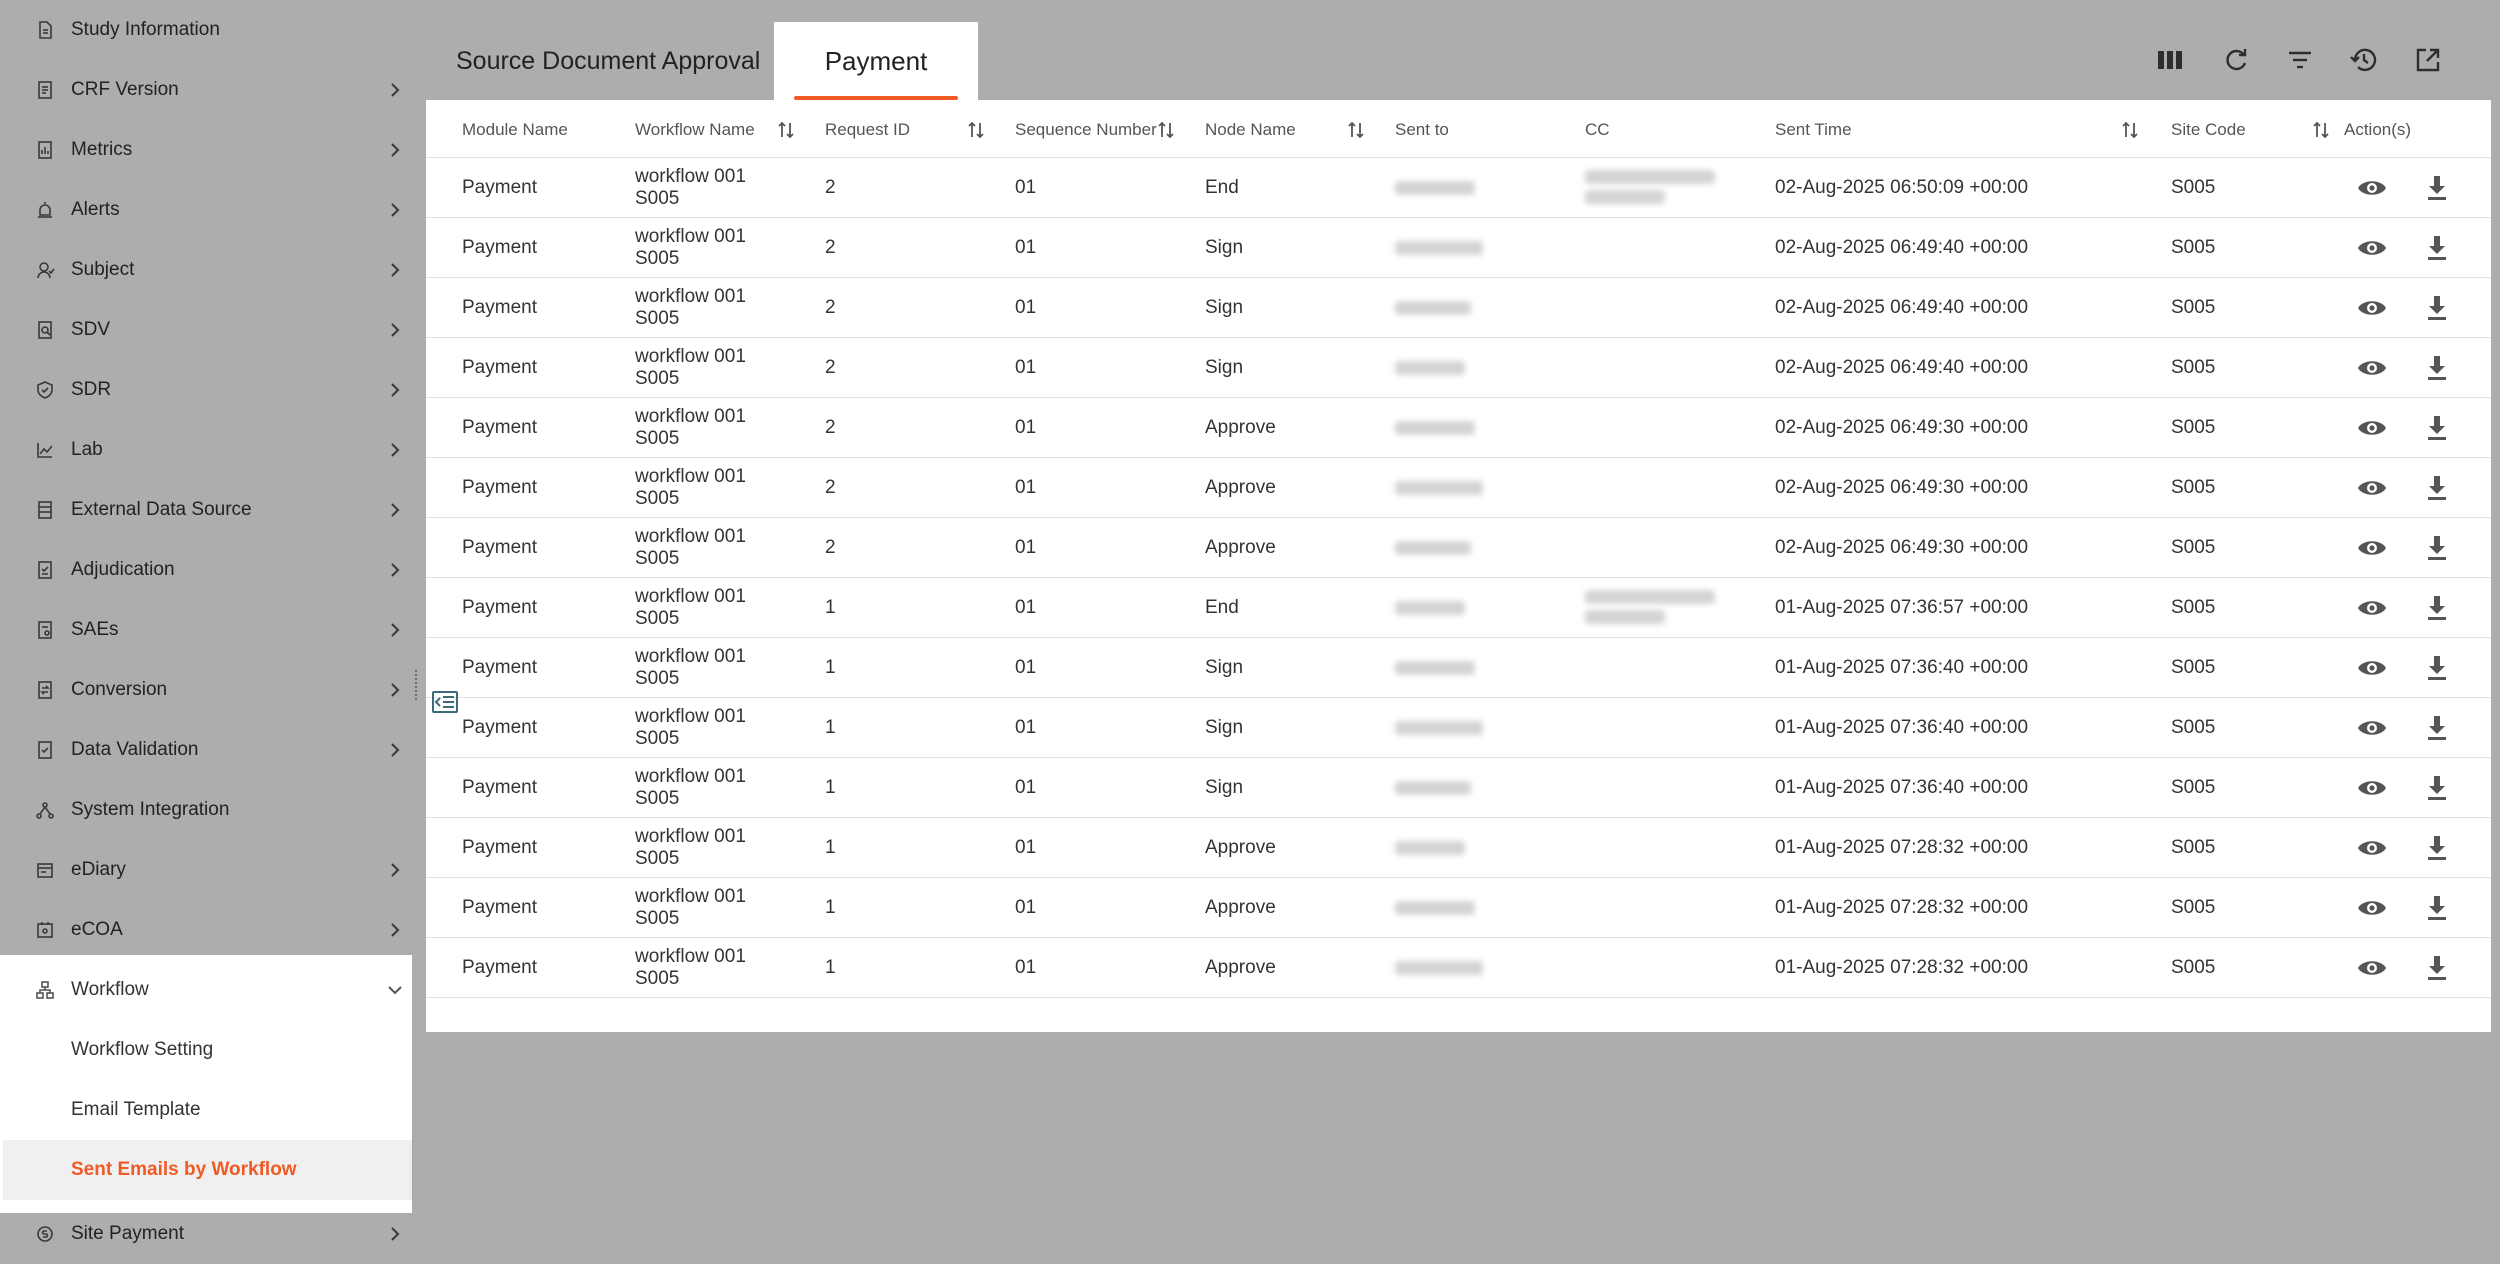 This screenshot has height=1264, width=2500. Describe the element at coordinates (1086, 130) in the screenshot. I see `col-sequence-number: Sequence Number` at that location.